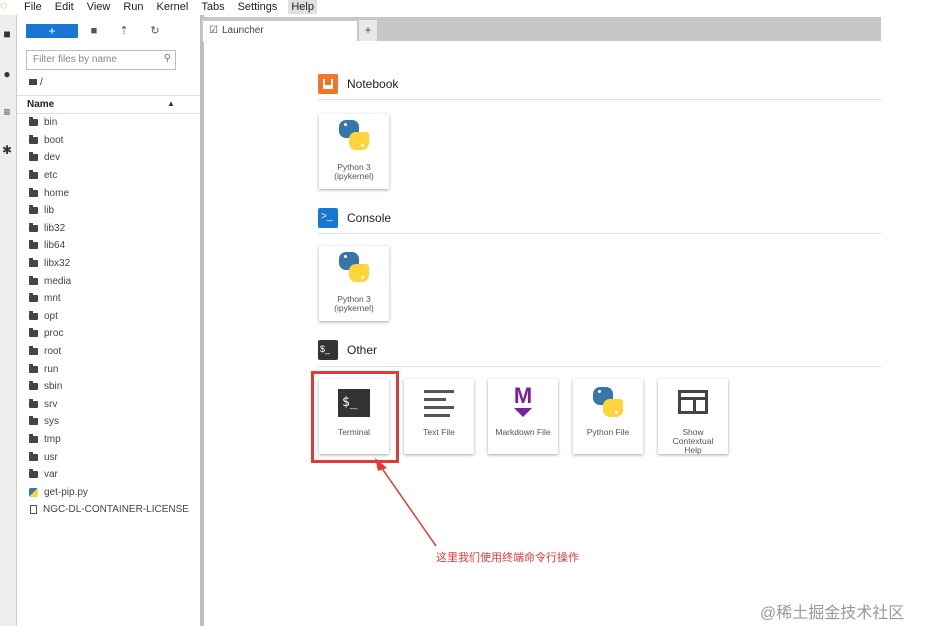 The image size is (925, 626). I want to click on file-list-item: media, so click(108, 281).